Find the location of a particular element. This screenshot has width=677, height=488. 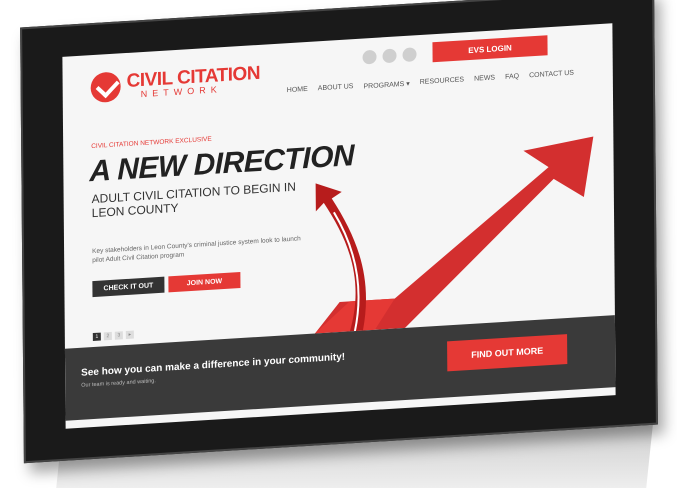

evs-login-button: EVS LOGIN is located at coordinates (490, 49).